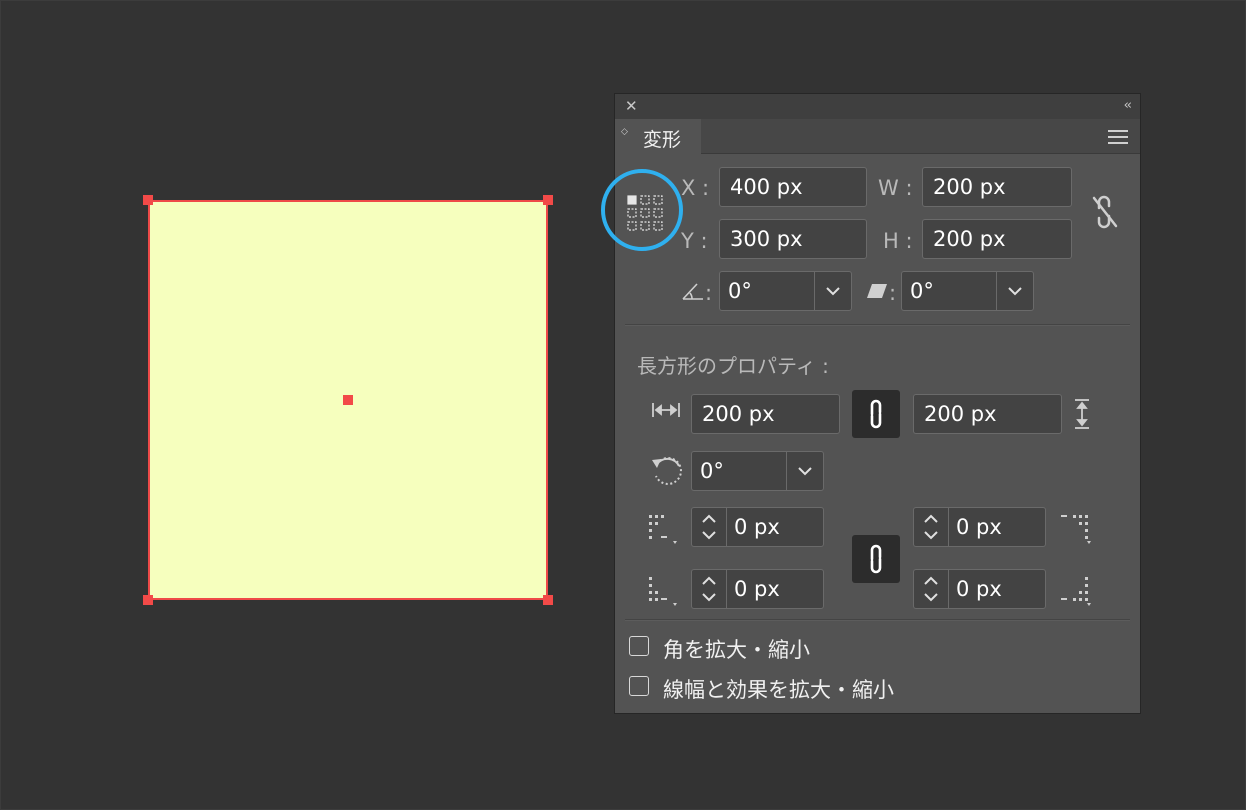  What do you see at coordinates (148, 600) in the screenshot?
I see `selection-handle-bottom-left` at bounding box center [148, 600].